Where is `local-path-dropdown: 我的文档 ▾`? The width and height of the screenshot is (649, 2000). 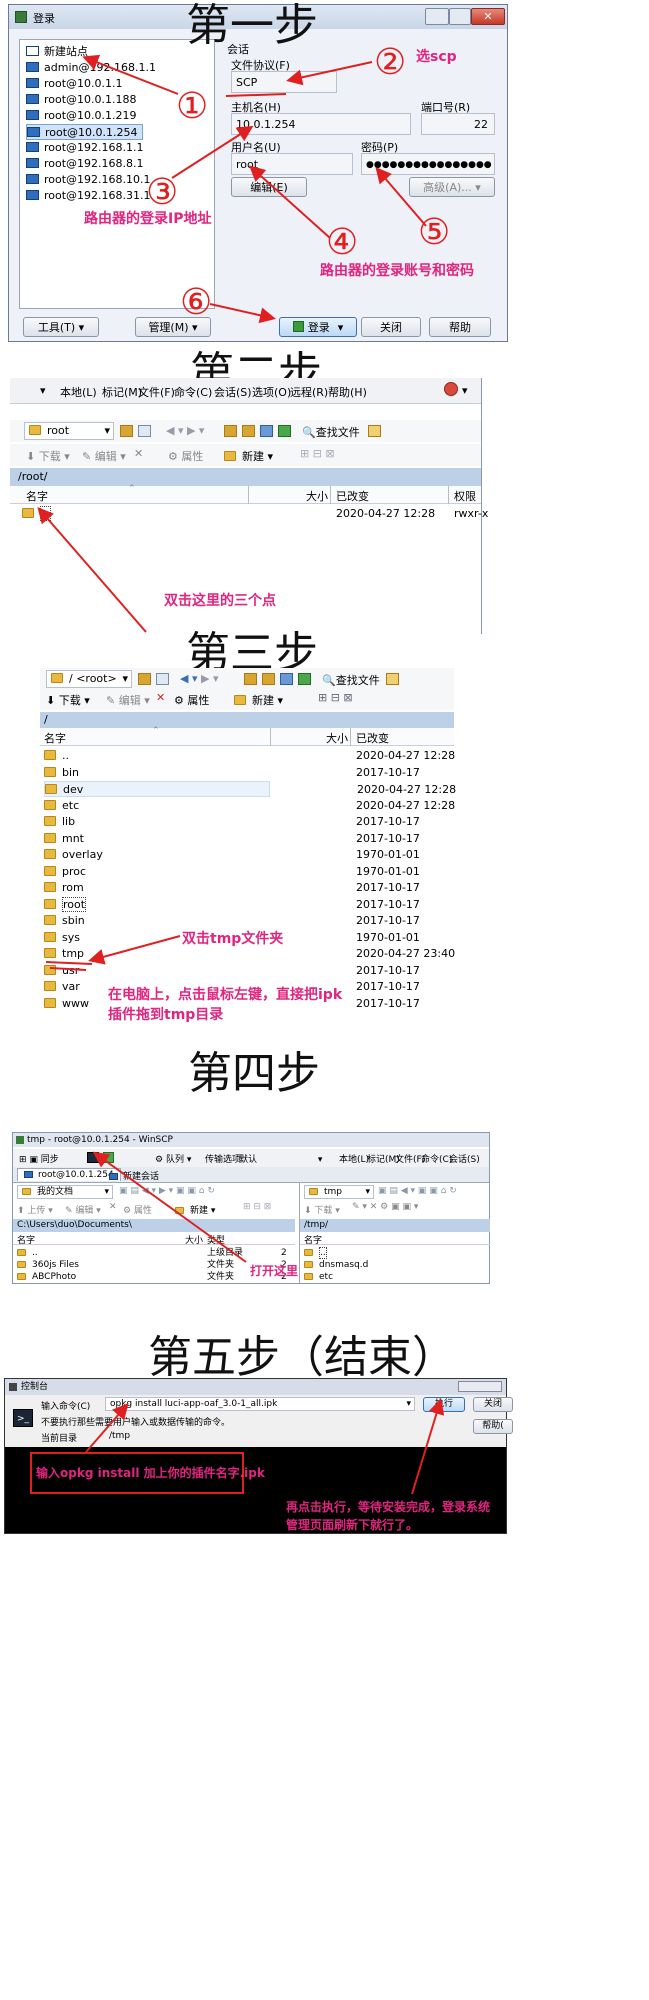 local-path-dropdown: 我的文档 ▾ is located at coordinates (65, 1192).